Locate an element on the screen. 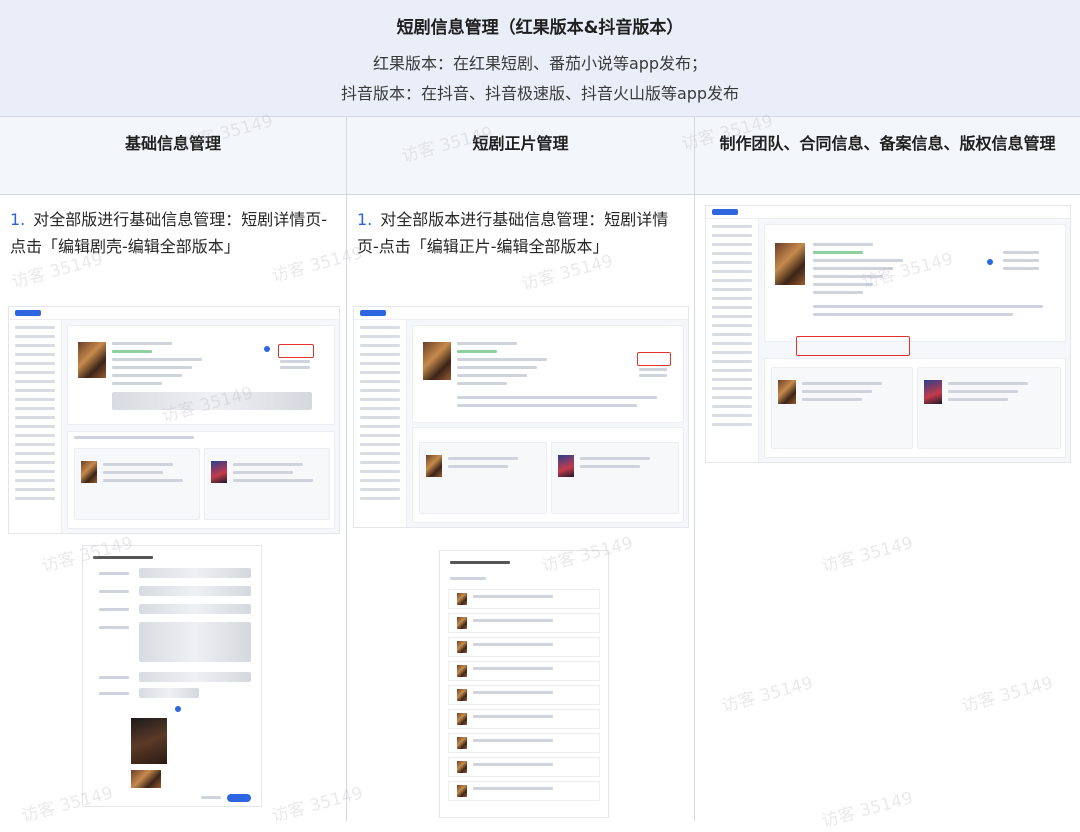 Image resolution: width=1080 pixels, height=832 pixels. list-item: 1. 对全部版本进行基础信息管理：短剧详情页-点击「编辑正片-编辑全部版本」 is located at coordinates (518, 233).